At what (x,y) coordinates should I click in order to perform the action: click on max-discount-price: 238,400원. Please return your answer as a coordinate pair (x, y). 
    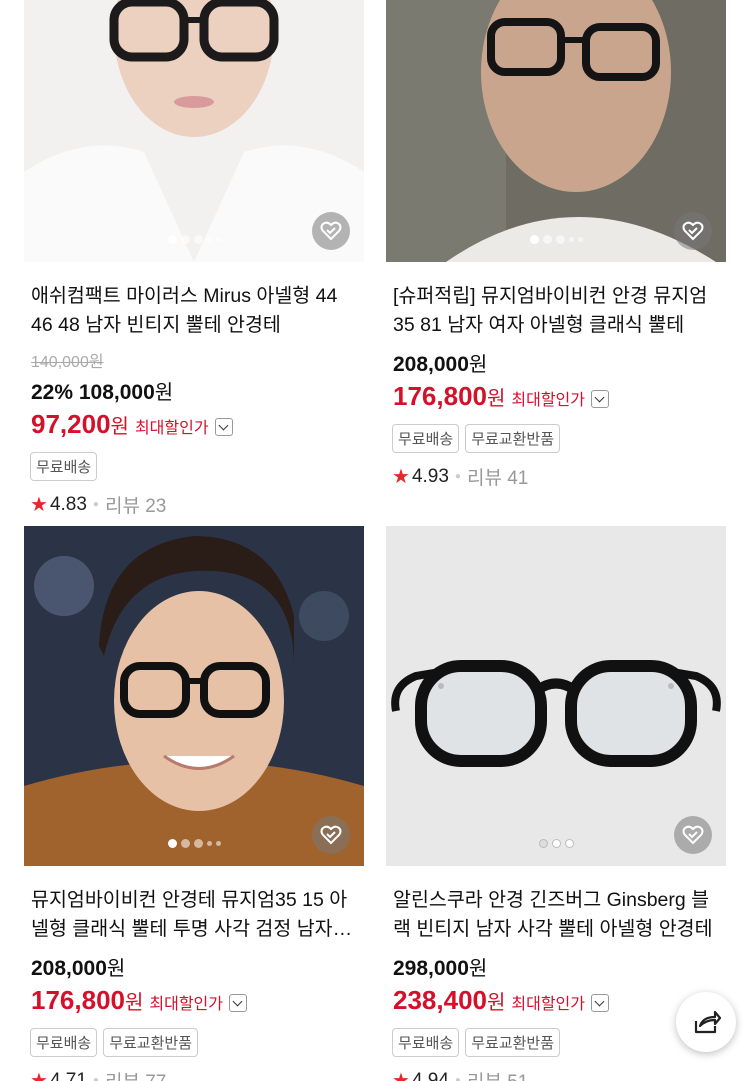
    Looking at the image, I should click on (449, 1000).